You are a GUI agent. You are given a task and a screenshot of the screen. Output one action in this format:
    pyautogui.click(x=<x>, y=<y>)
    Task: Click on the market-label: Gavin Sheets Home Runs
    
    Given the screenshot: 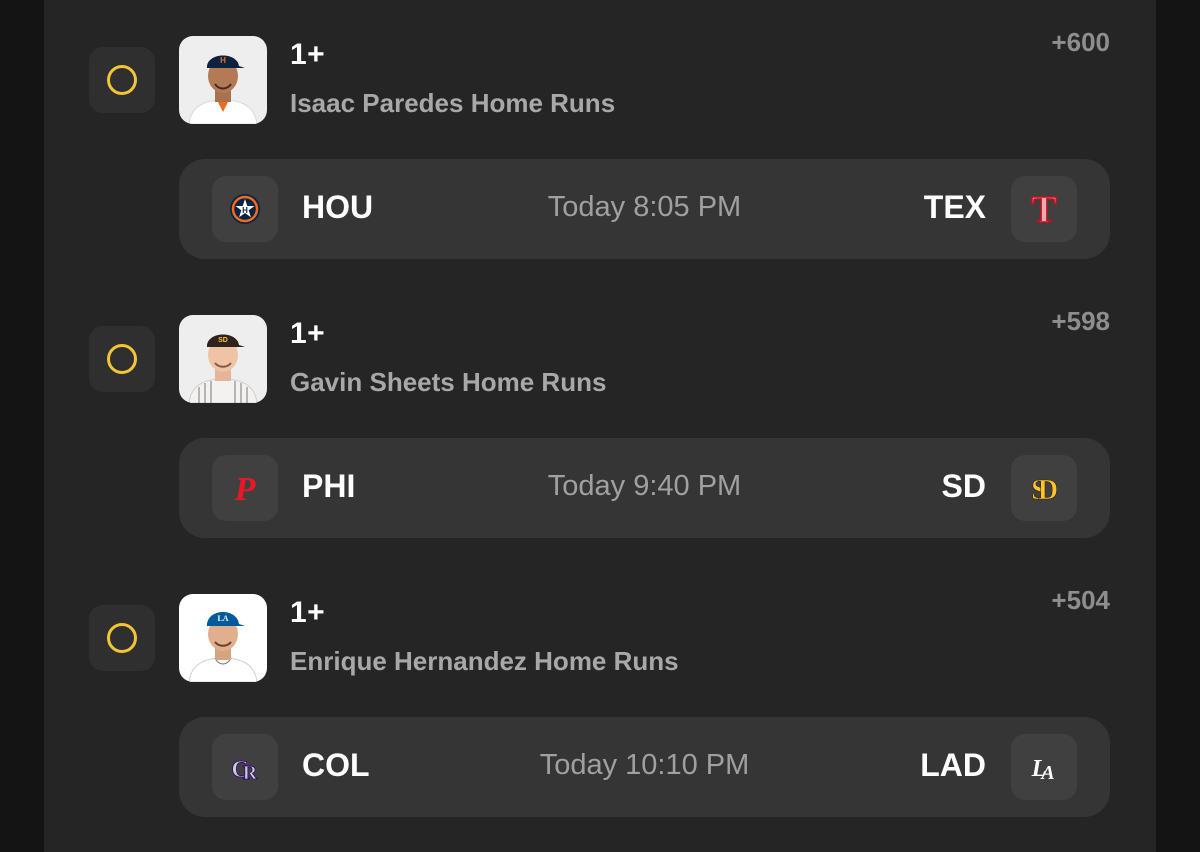 What is the action you would take?
    pyautogui.click(x=448, y=382)
    